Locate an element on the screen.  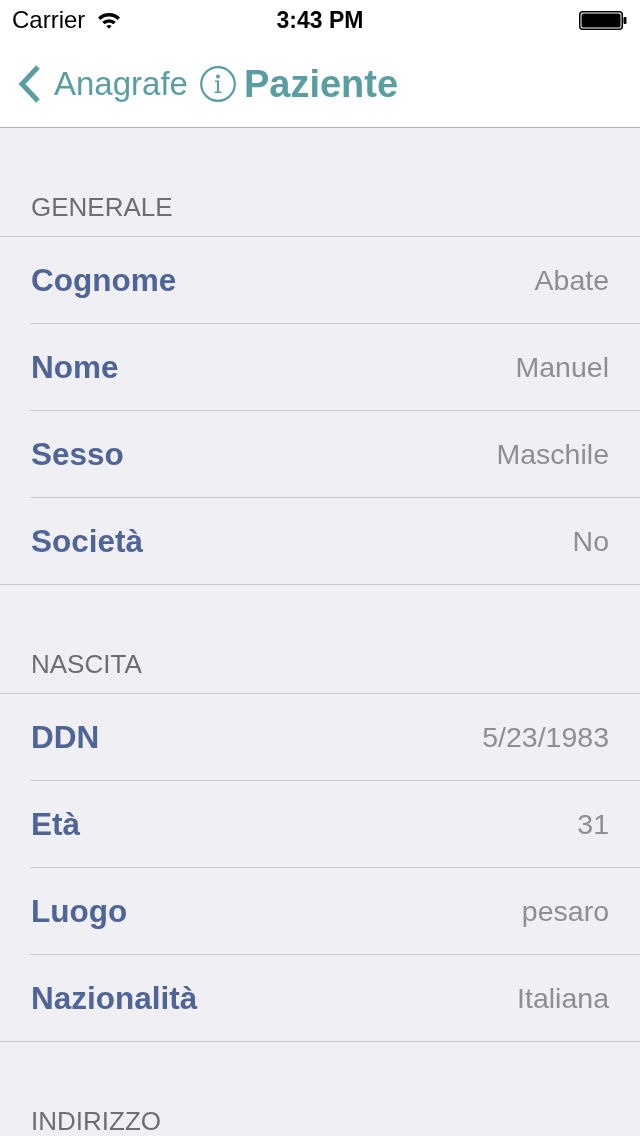
field-value: Maschile is located at coordinates (552, 454).